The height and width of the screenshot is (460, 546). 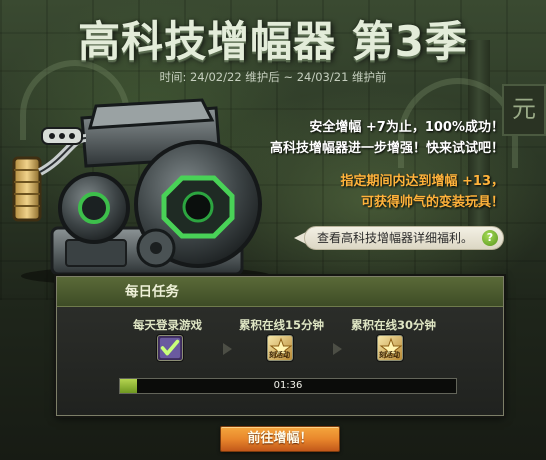 I want to click on help-icon: ?, so click(x=490, y=238).